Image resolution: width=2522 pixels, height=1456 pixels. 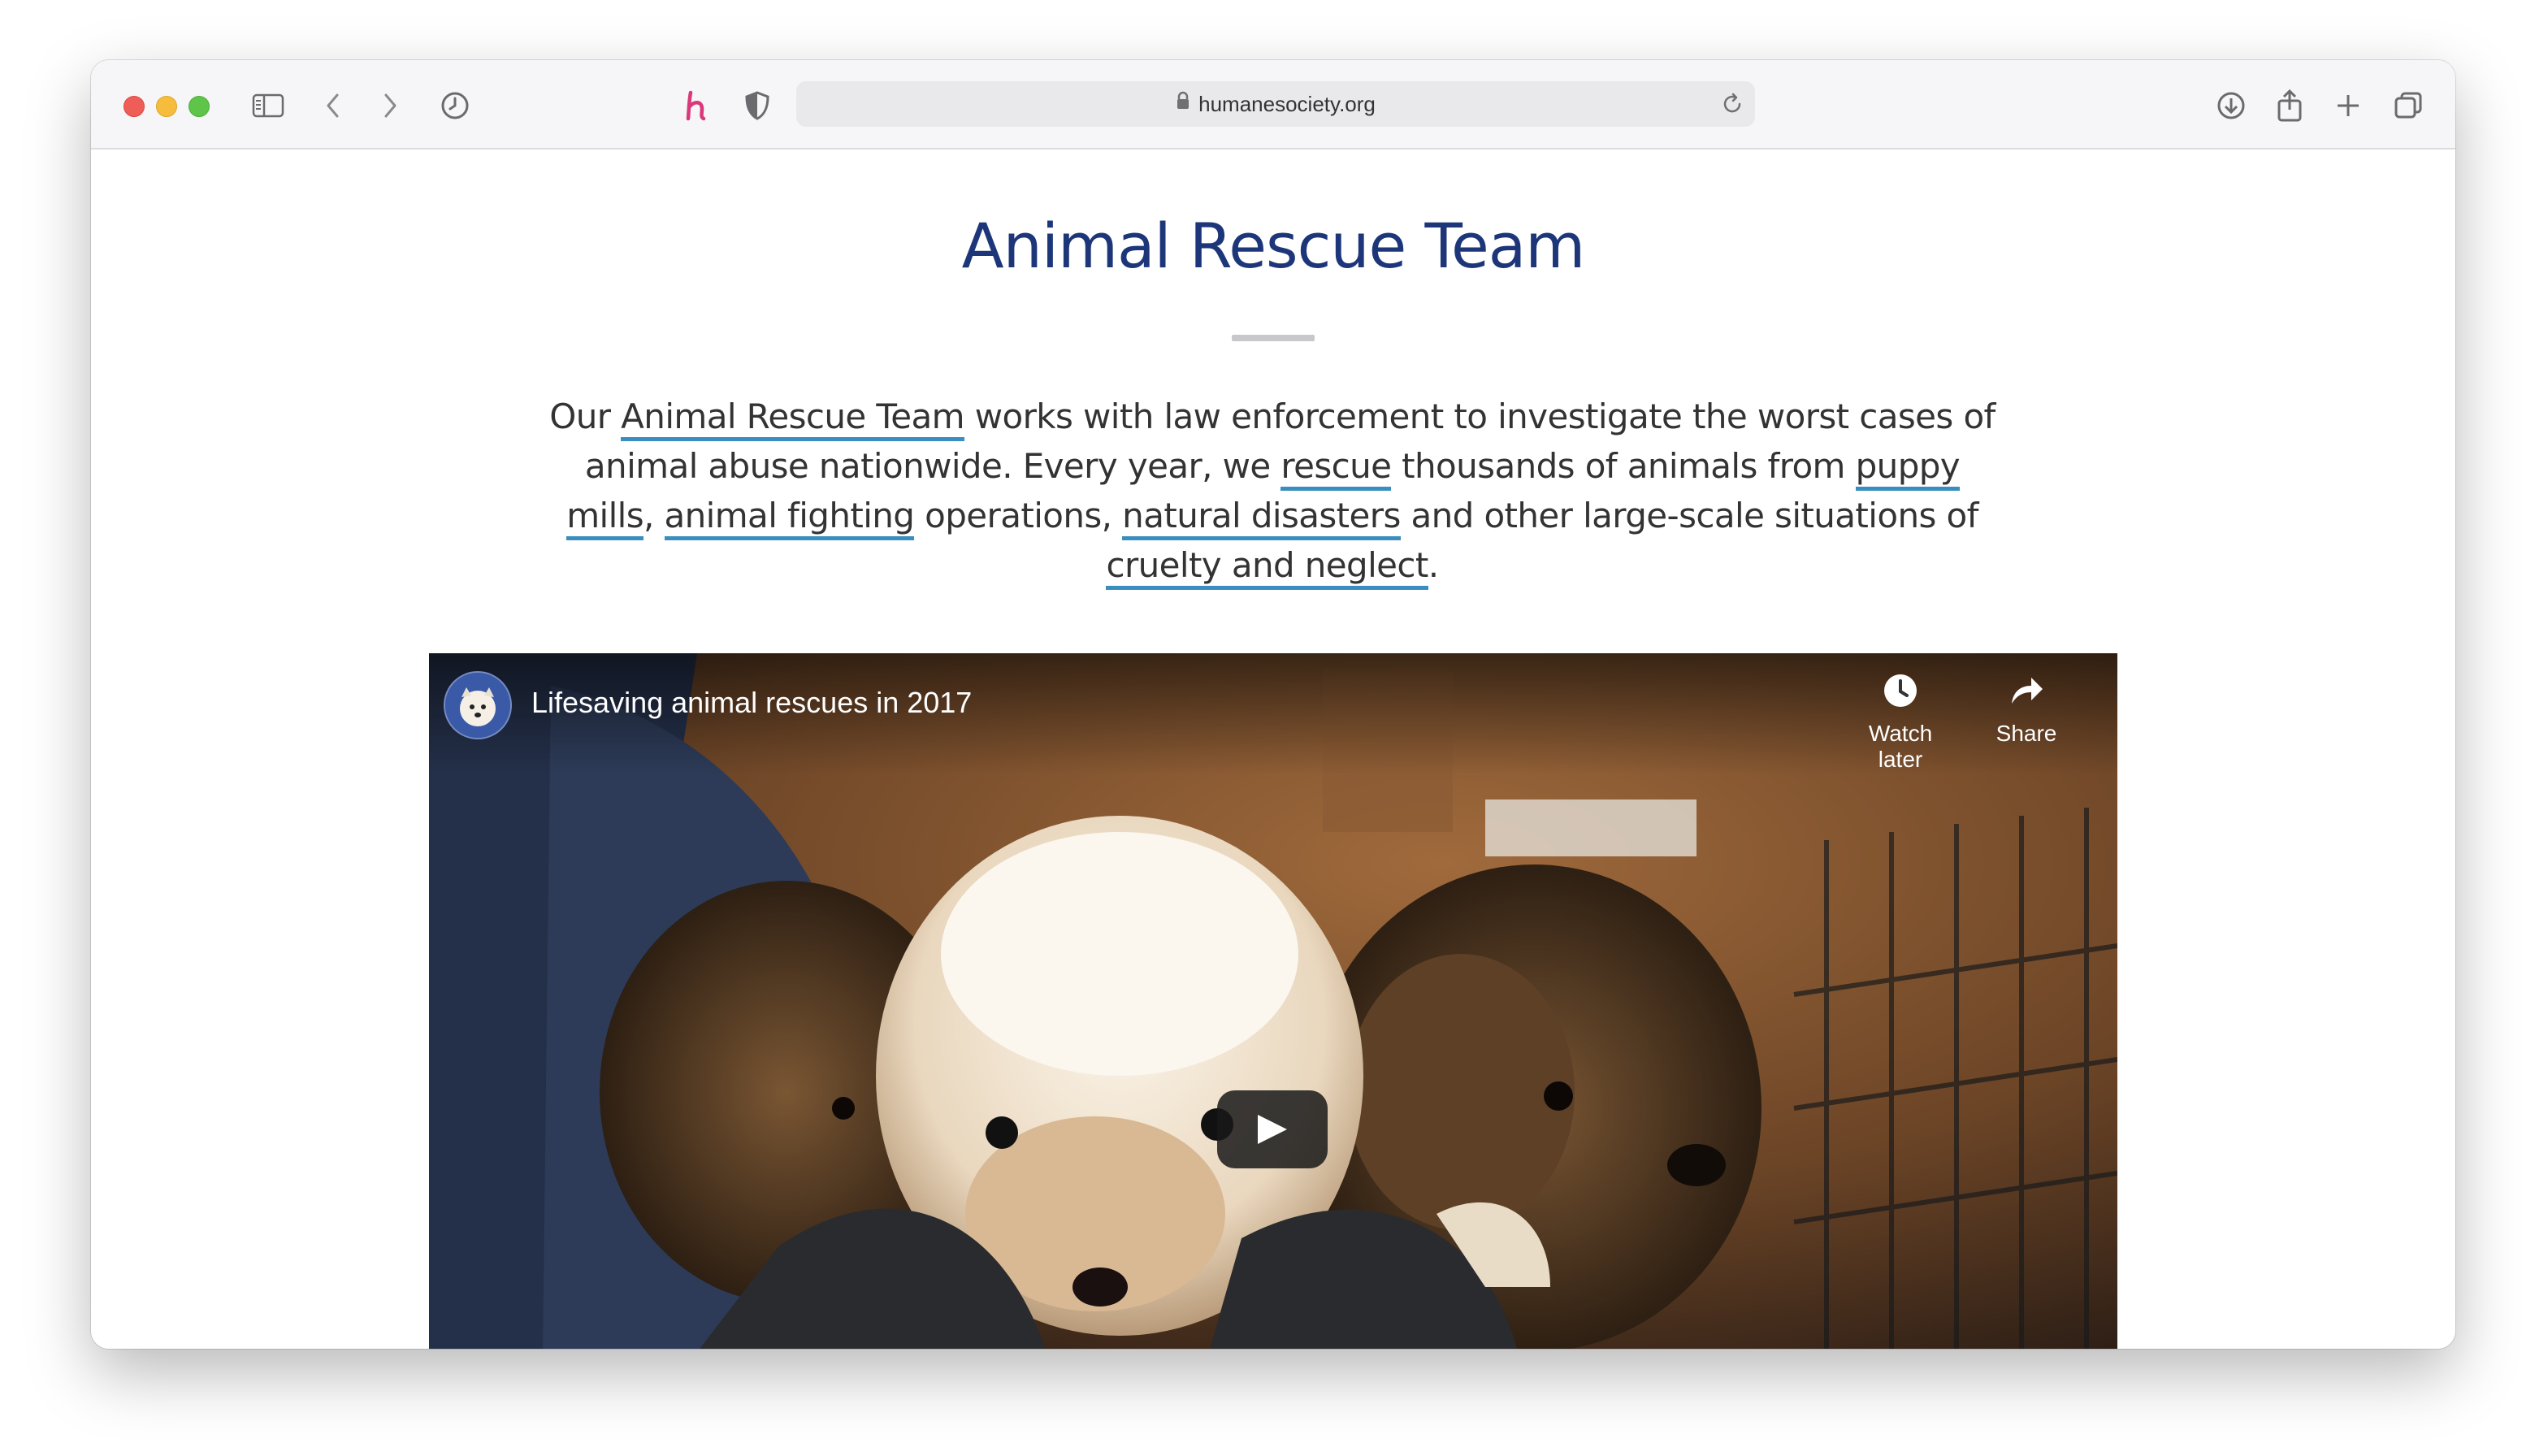 I want to click on intro-text: ,, so click(x=654, y=515).